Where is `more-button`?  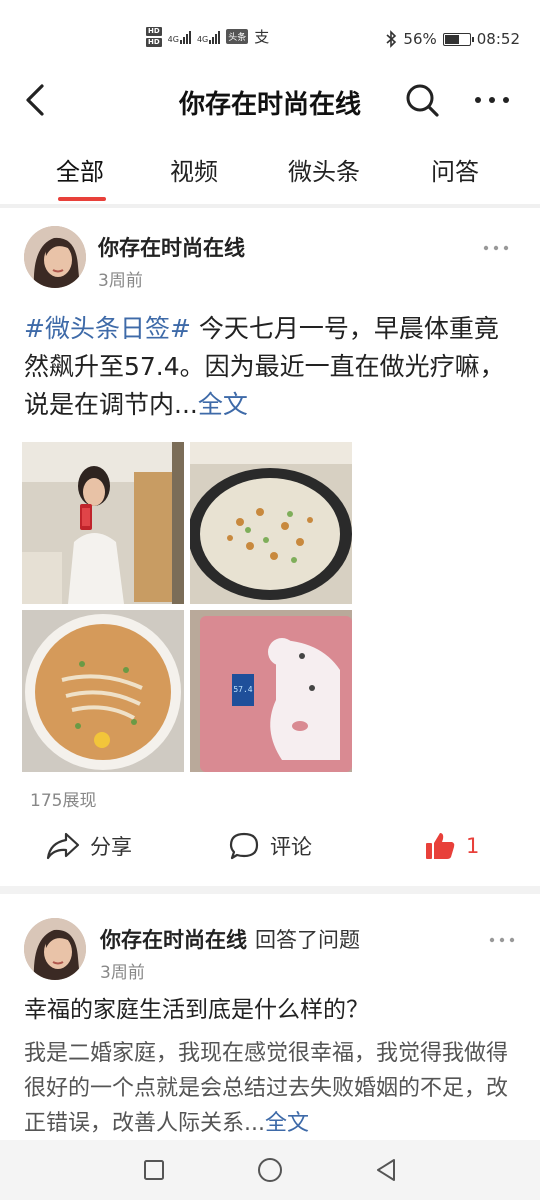 more-button is located at coordinates (492, 100).